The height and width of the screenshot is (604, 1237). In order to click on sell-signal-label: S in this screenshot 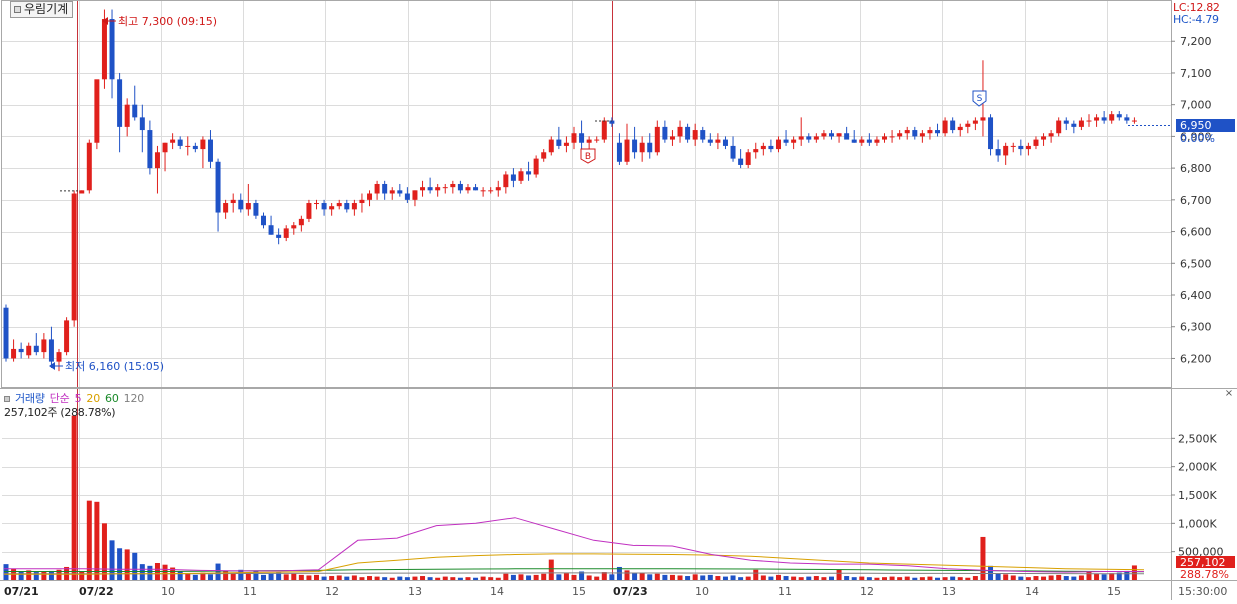, I will do `click(980, 99)`.